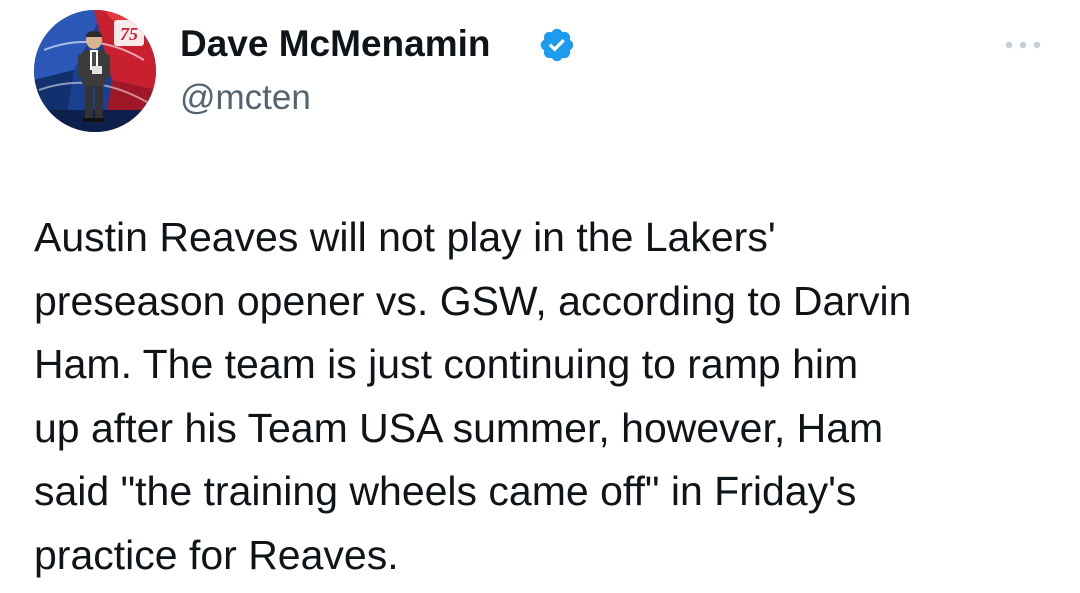  I want to click on more-horizontal-icon, so click(1023, 45).